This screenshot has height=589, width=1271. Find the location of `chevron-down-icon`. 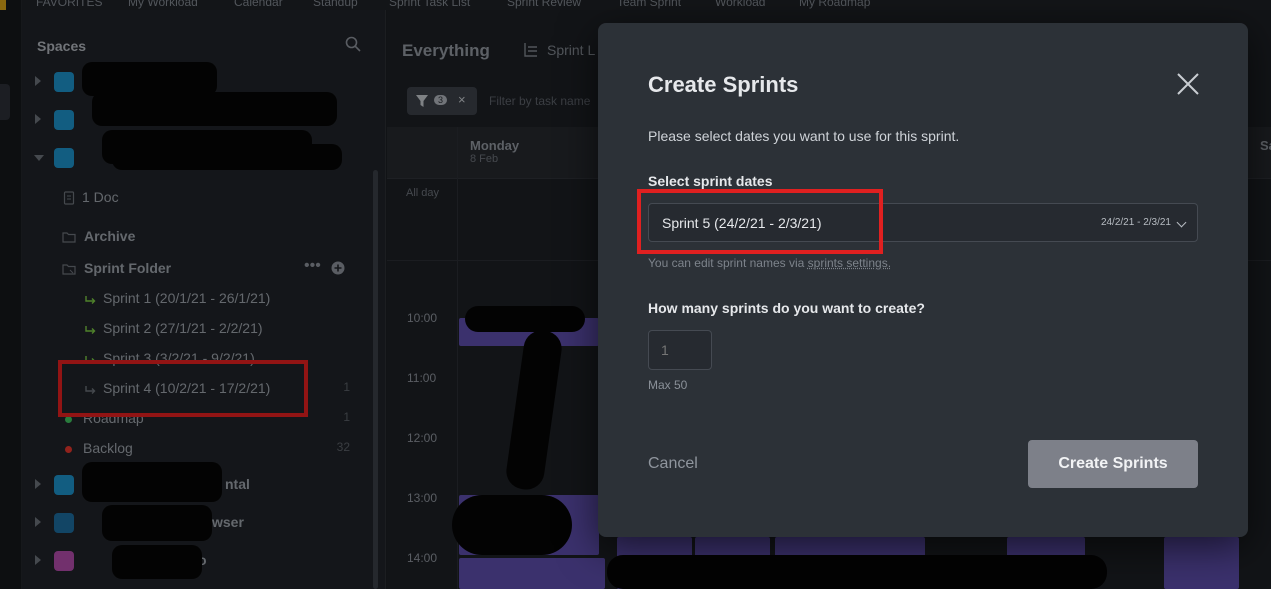

chevron-down-icon is located at coordinates (1182, 223).